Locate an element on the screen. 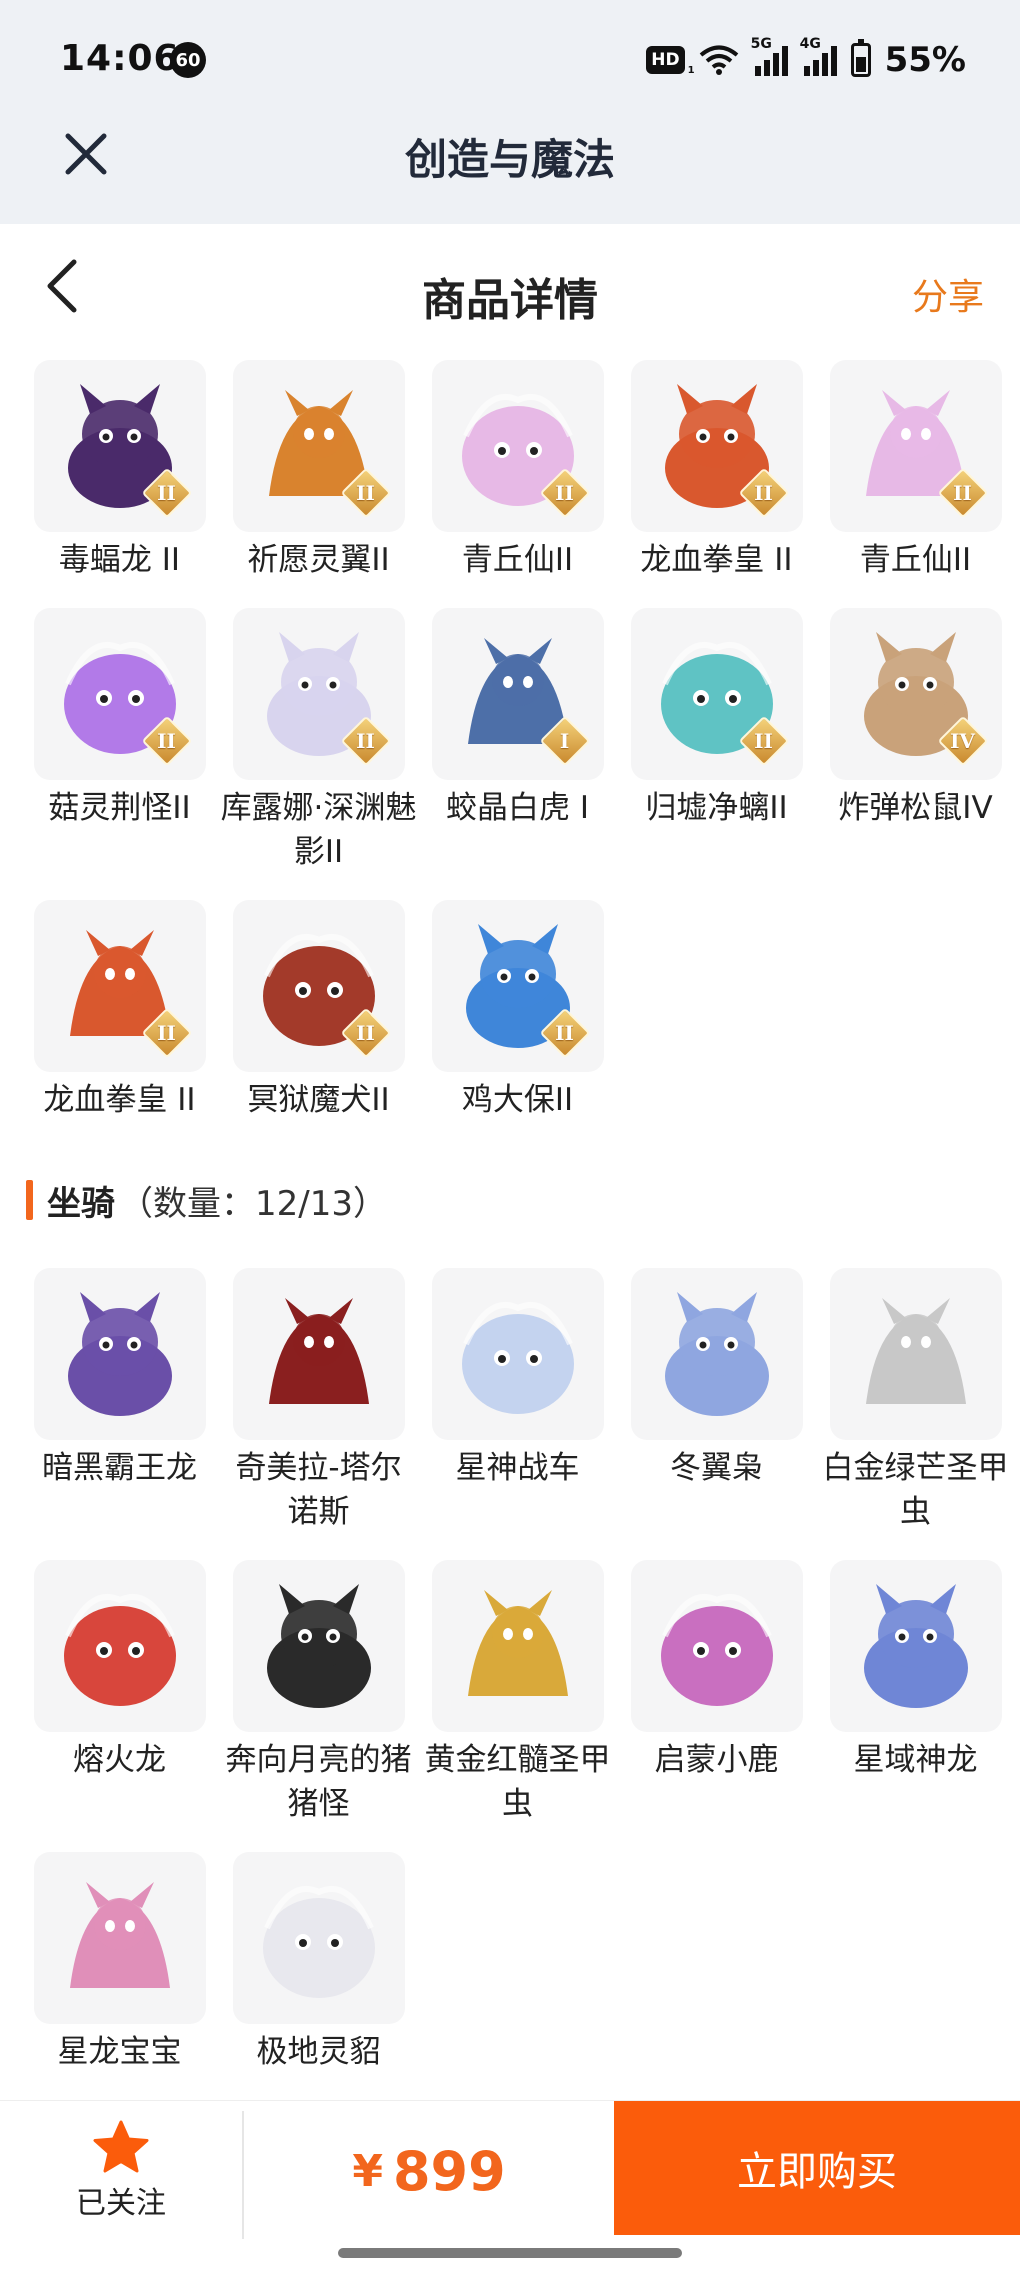 This screenshot has width=1020, height=2280. signal-5g-icon: 5G is located at coordinates (769, 56).